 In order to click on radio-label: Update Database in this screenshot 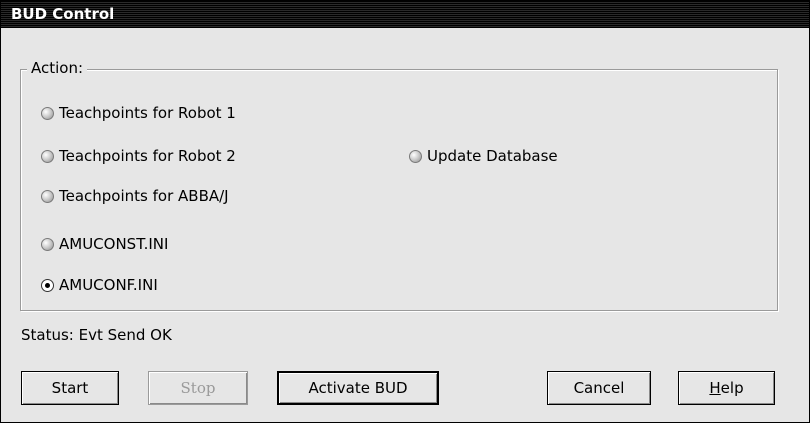, I will do `click(492, 156)`.